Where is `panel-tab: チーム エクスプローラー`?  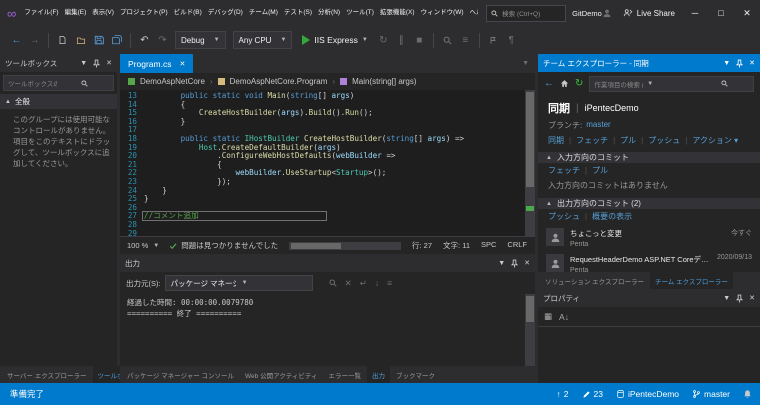 panel-tab: チーム エクスプローラー is located at coordinates (691, 280).